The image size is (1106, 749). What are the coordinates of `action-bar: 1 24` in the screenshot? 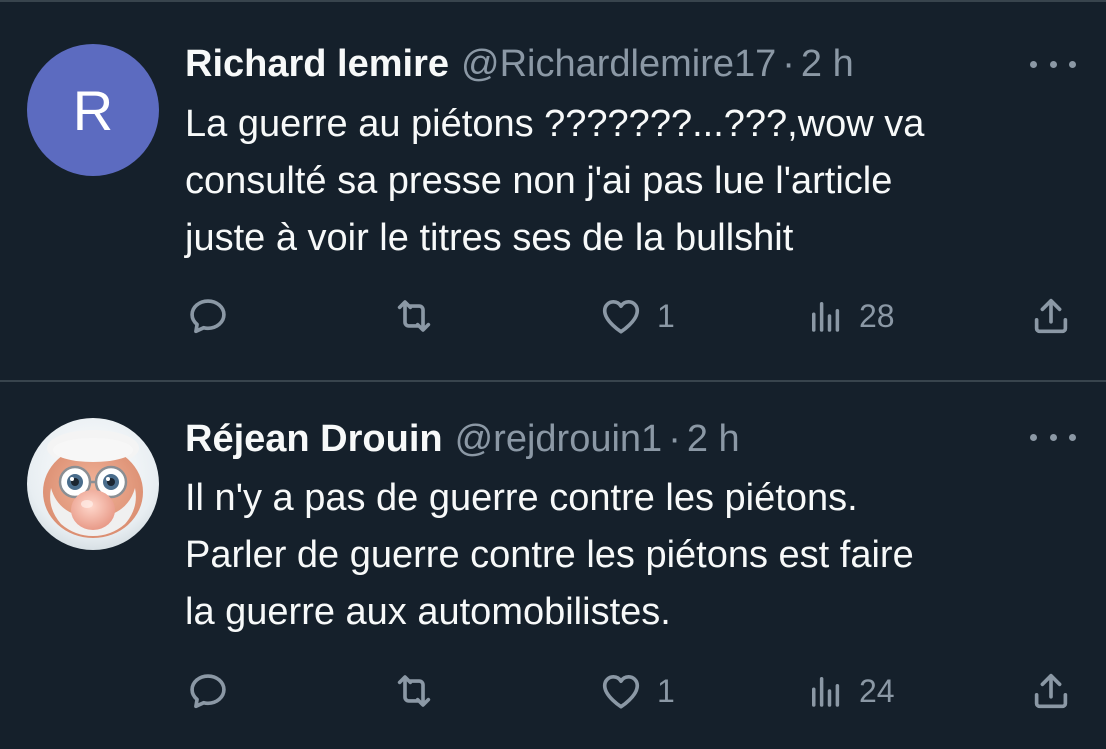 It's located at (632, 691).